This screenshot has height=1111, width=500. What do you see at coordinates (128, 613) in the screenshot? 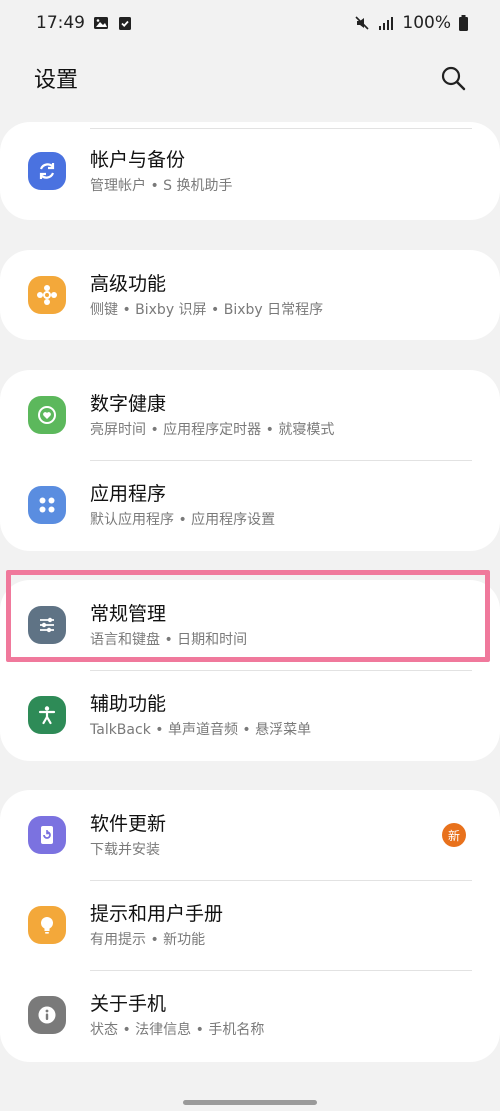
I see `setting-title: 常规管理` at bounding box center [128, 613].